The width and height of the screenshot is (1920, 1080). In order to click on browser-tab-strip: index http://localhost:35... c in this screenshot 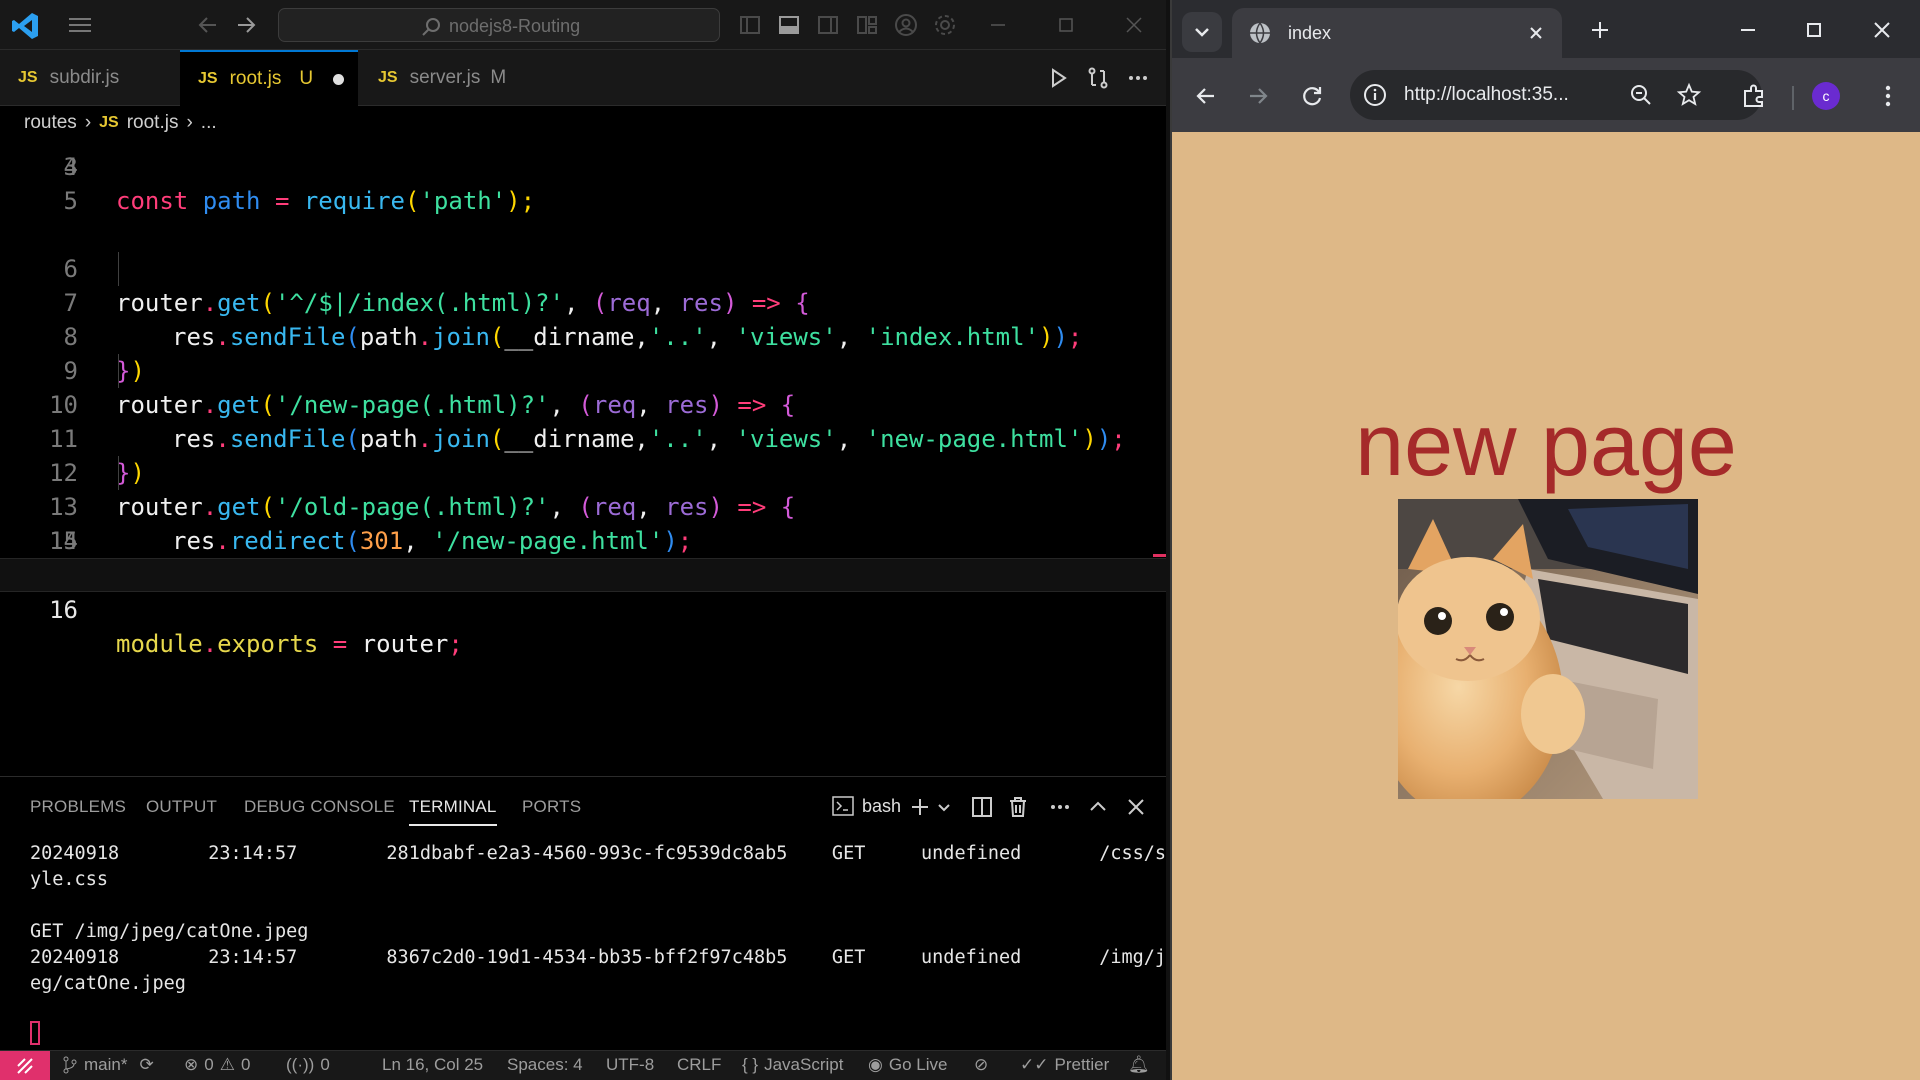, I will do `click(1546, 66)`.